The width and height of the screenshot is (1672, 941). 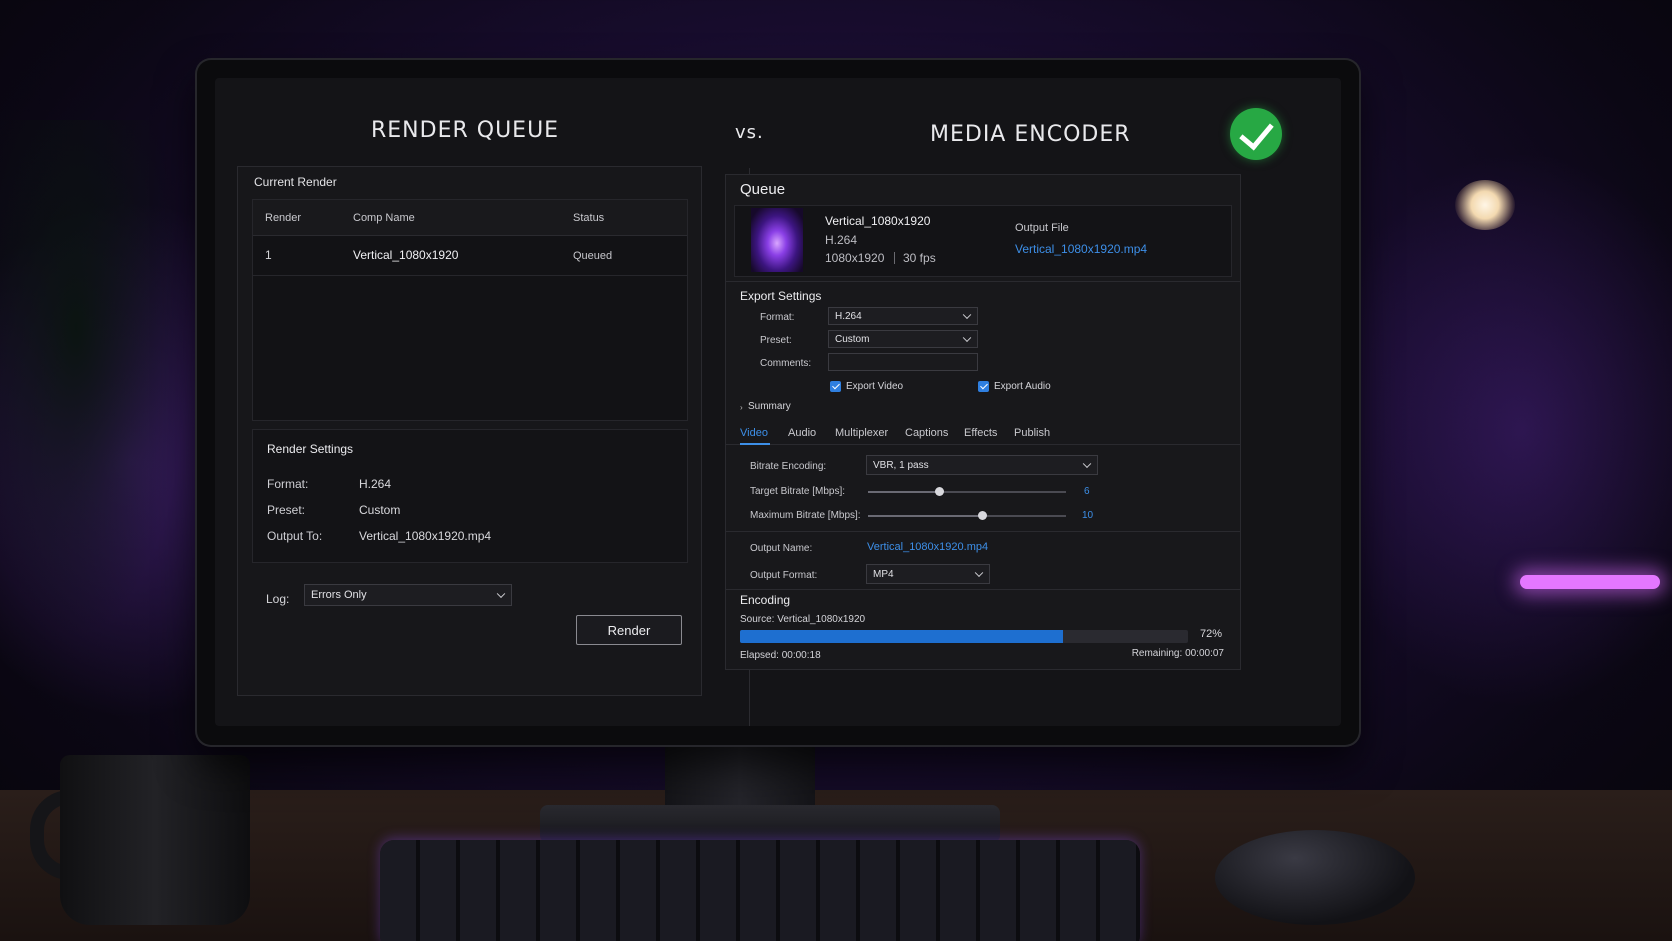 I want to click on table-header: Render Comp Name Status, so click(x=470, y=218).